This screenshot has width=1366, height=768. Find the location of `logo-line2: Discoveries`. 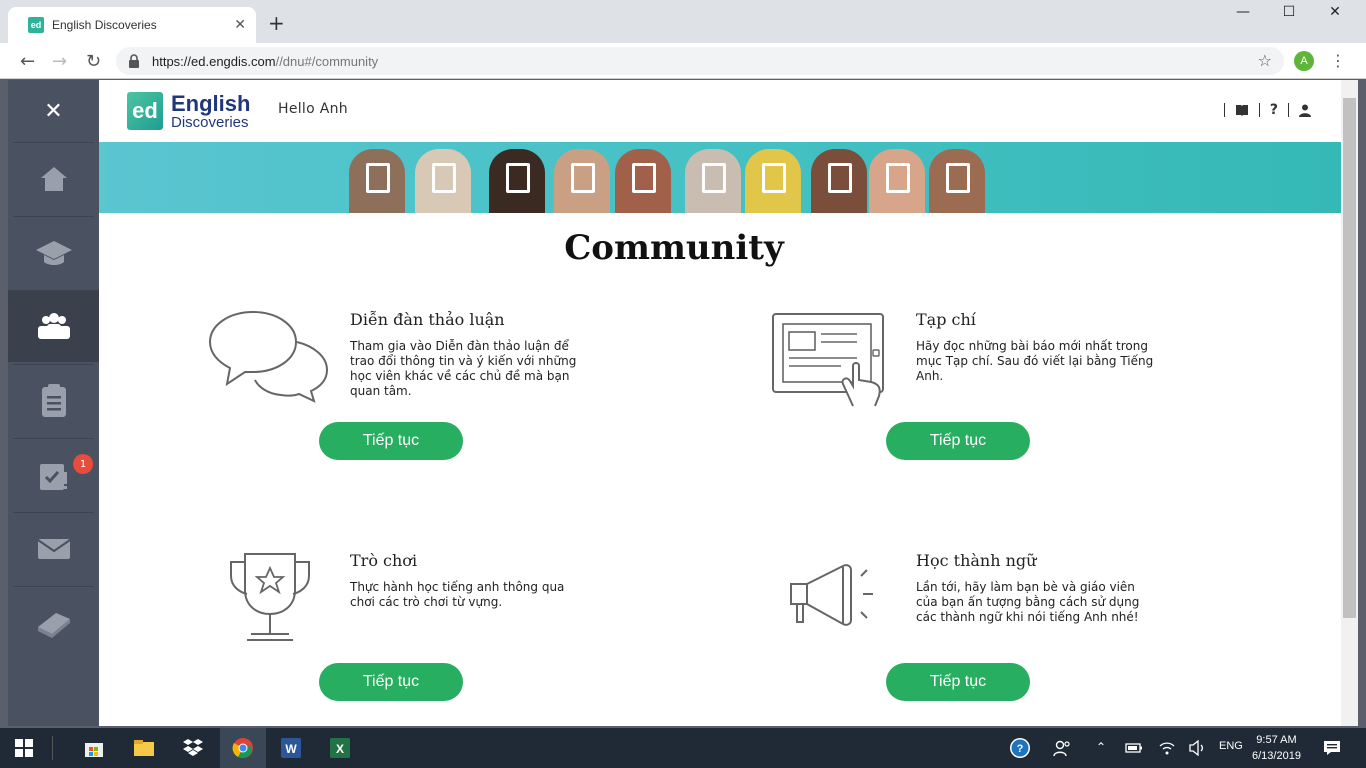

logo-line2: Discoveries is located at coordinates (210, 122).